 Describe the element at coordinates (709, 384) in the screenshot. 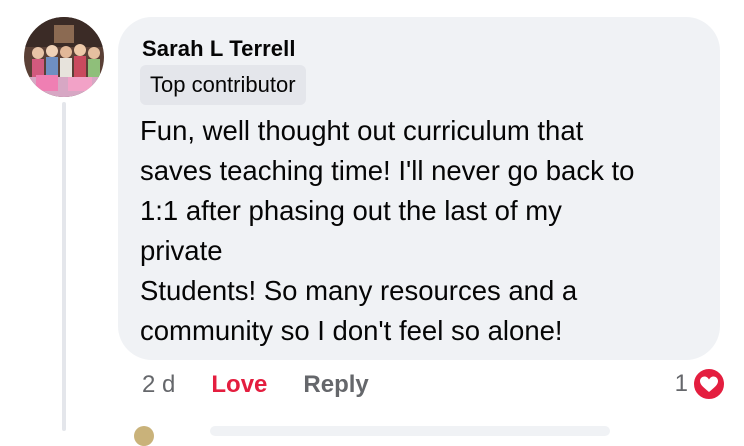

I see `love-heart-icon` at that location.